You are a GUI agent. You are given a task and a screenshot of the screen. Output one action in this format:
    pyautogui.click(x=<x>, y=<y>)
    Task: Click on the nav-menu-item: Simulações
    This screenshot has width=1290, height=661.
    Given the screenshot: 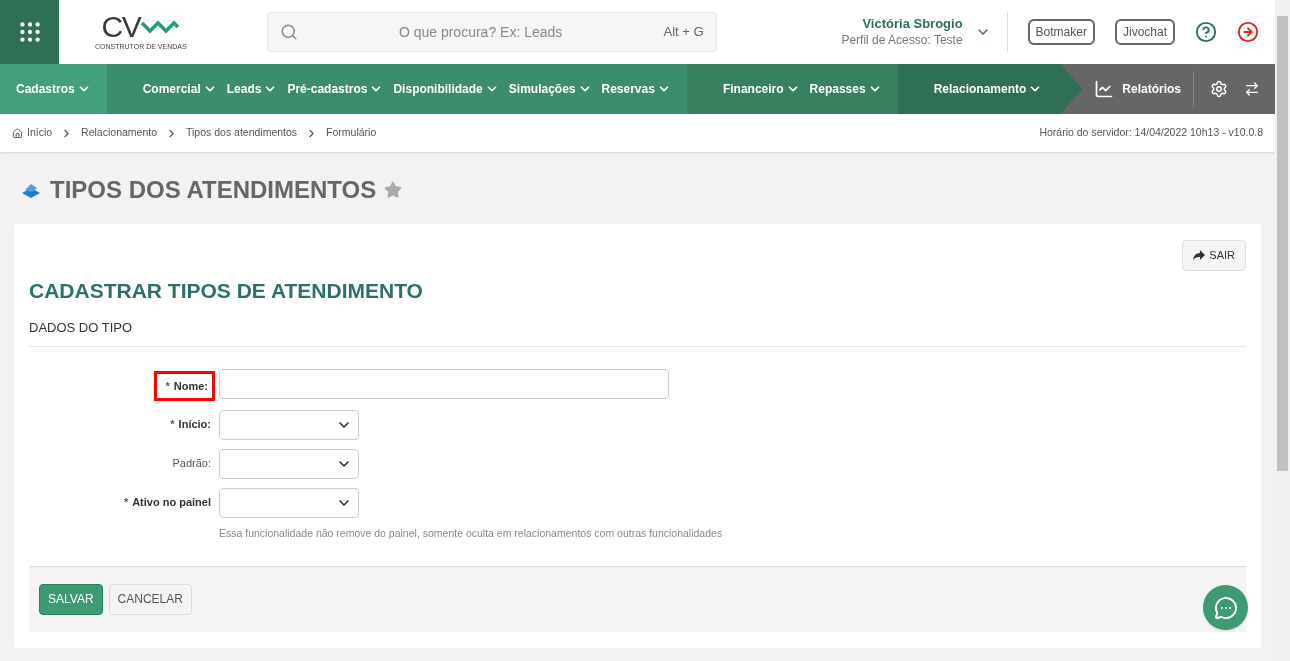 What is the action you would take?
    pyautogui.click(x=550, y=89)
    